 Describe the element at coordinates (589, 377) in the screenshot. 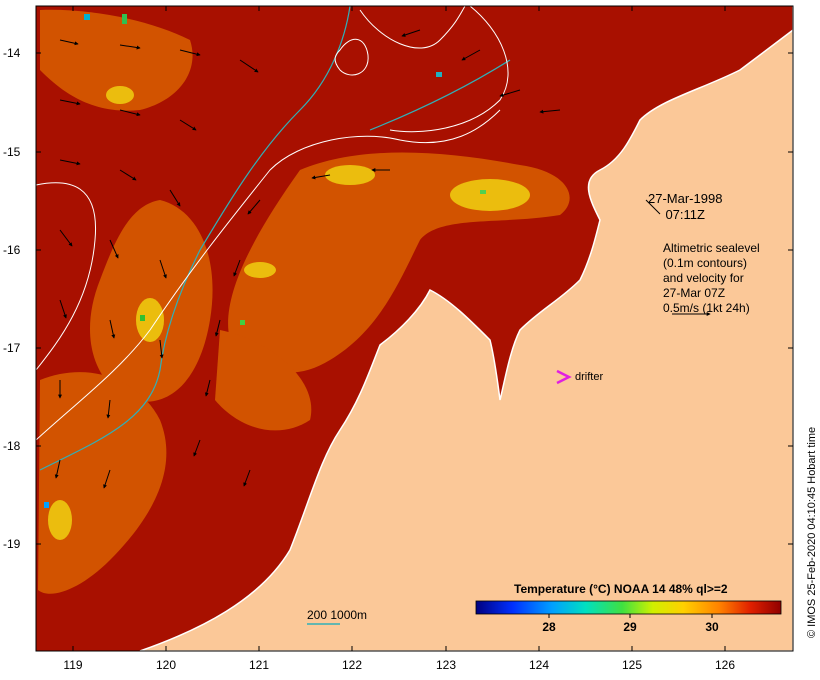

I see `drifter-label: drifter` at that location.